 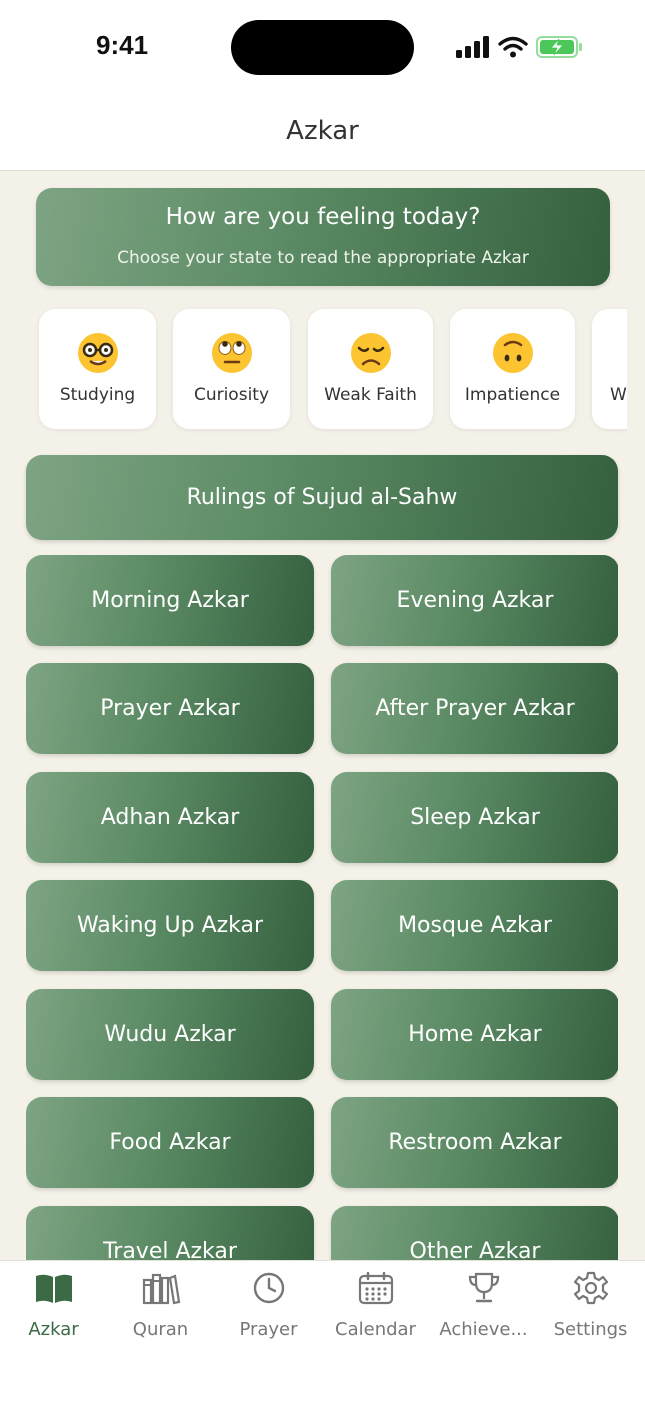 What do you see at coordinates (53, 1289) in the screenshot?
I see `open-book-icon` at bounding box center [53, 1289].